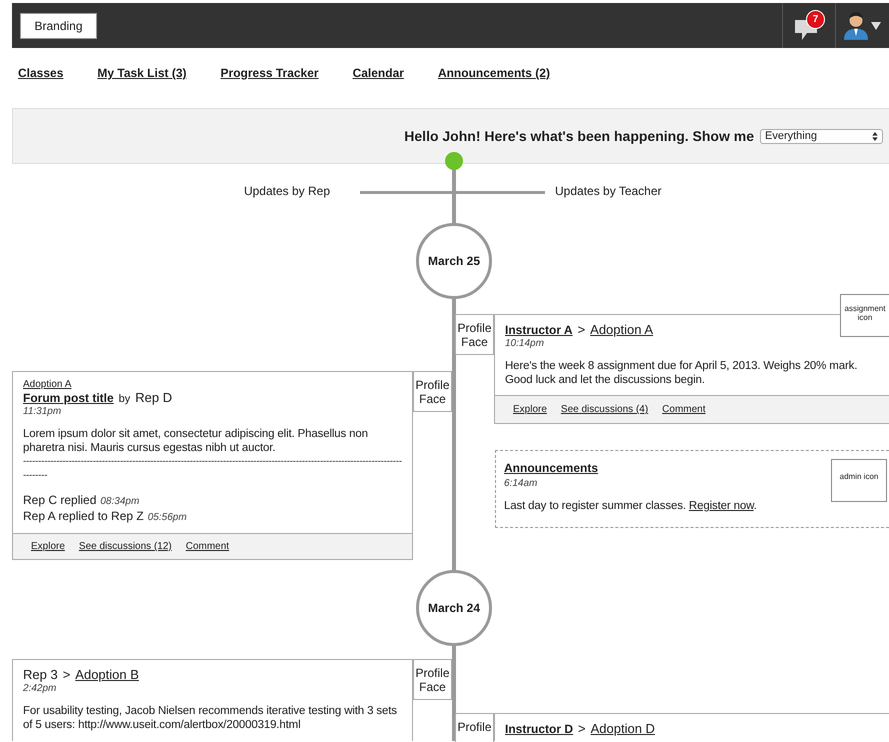  I want to click on placeholder-label: Branding, so click(58, 25).